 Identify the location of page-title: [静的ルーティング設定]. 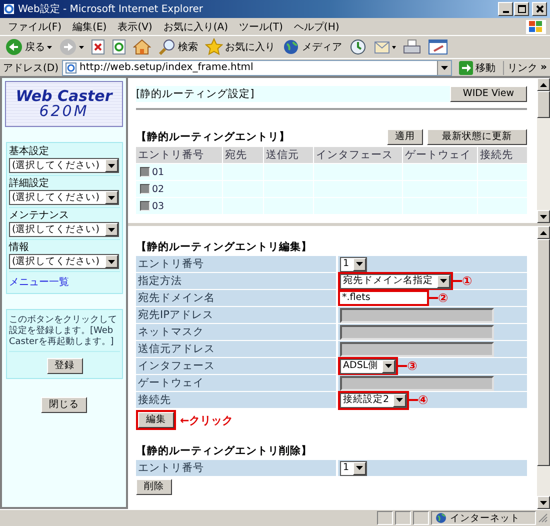
(195, 94).